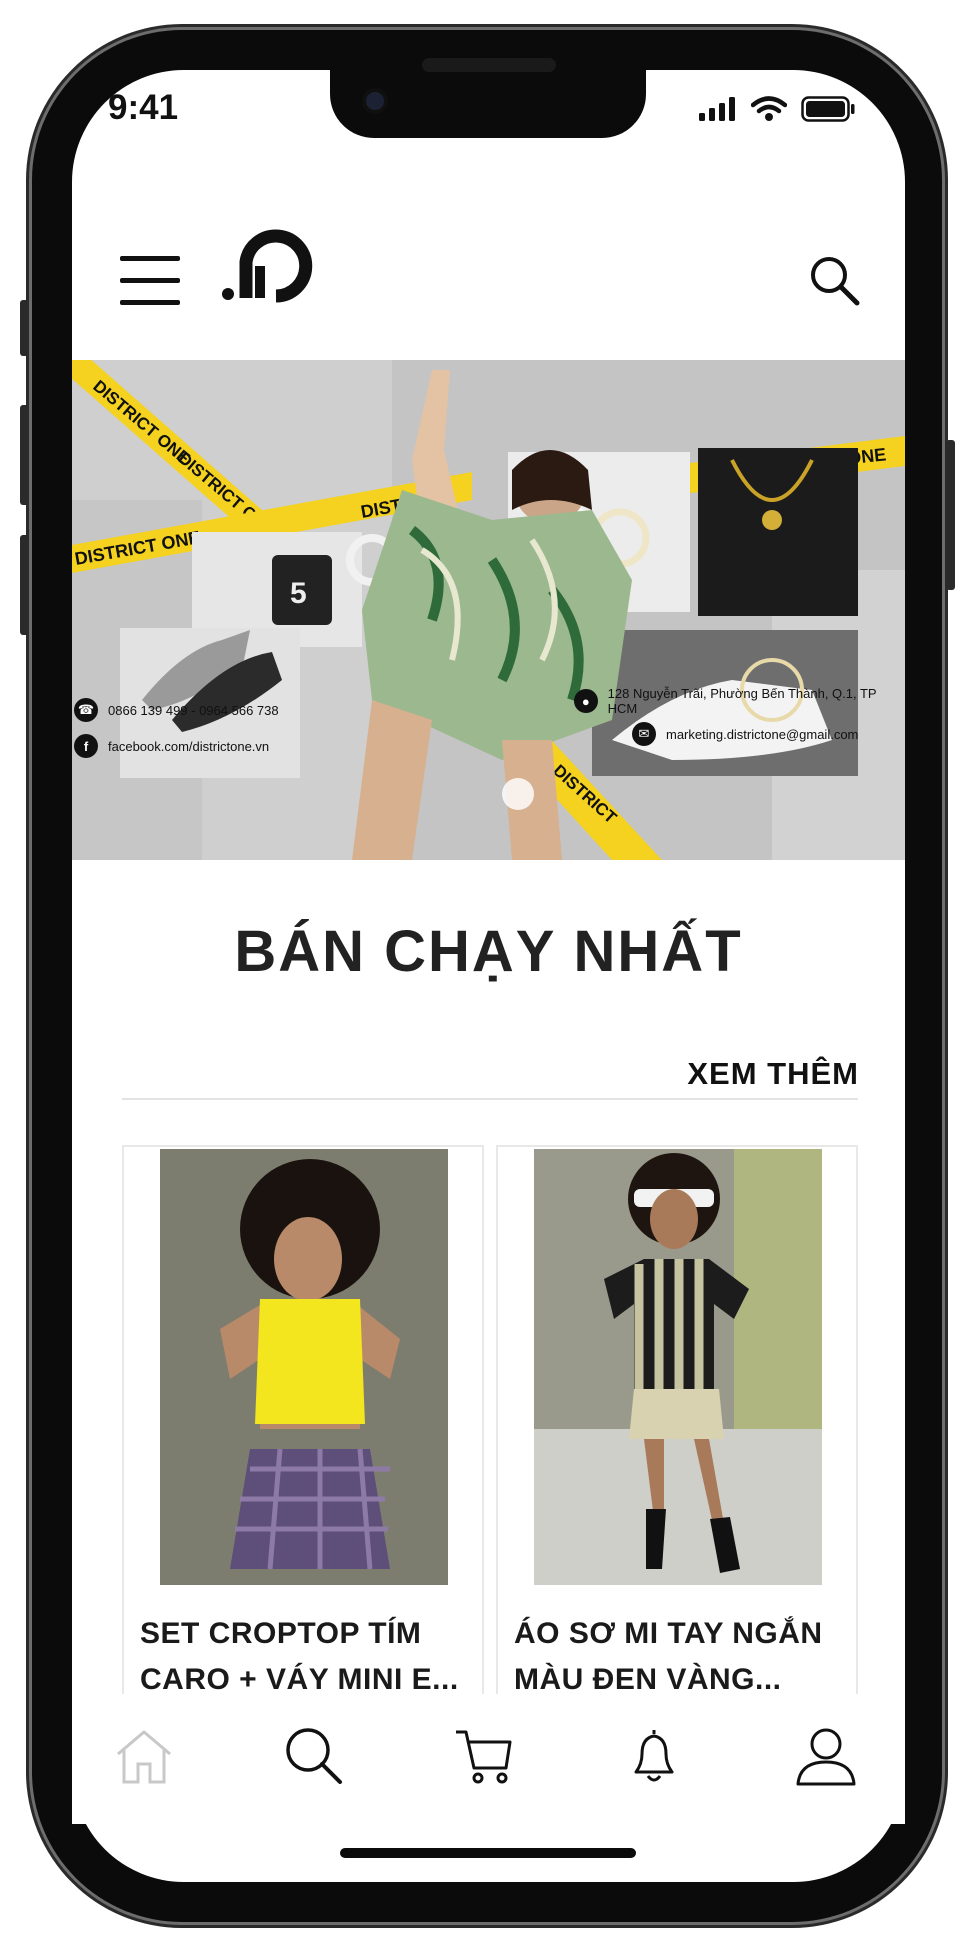 The image size is (975, 1950). Describe the element at coordinates (488, 1853) in the screenshot. I see `home-indicator` at that location.